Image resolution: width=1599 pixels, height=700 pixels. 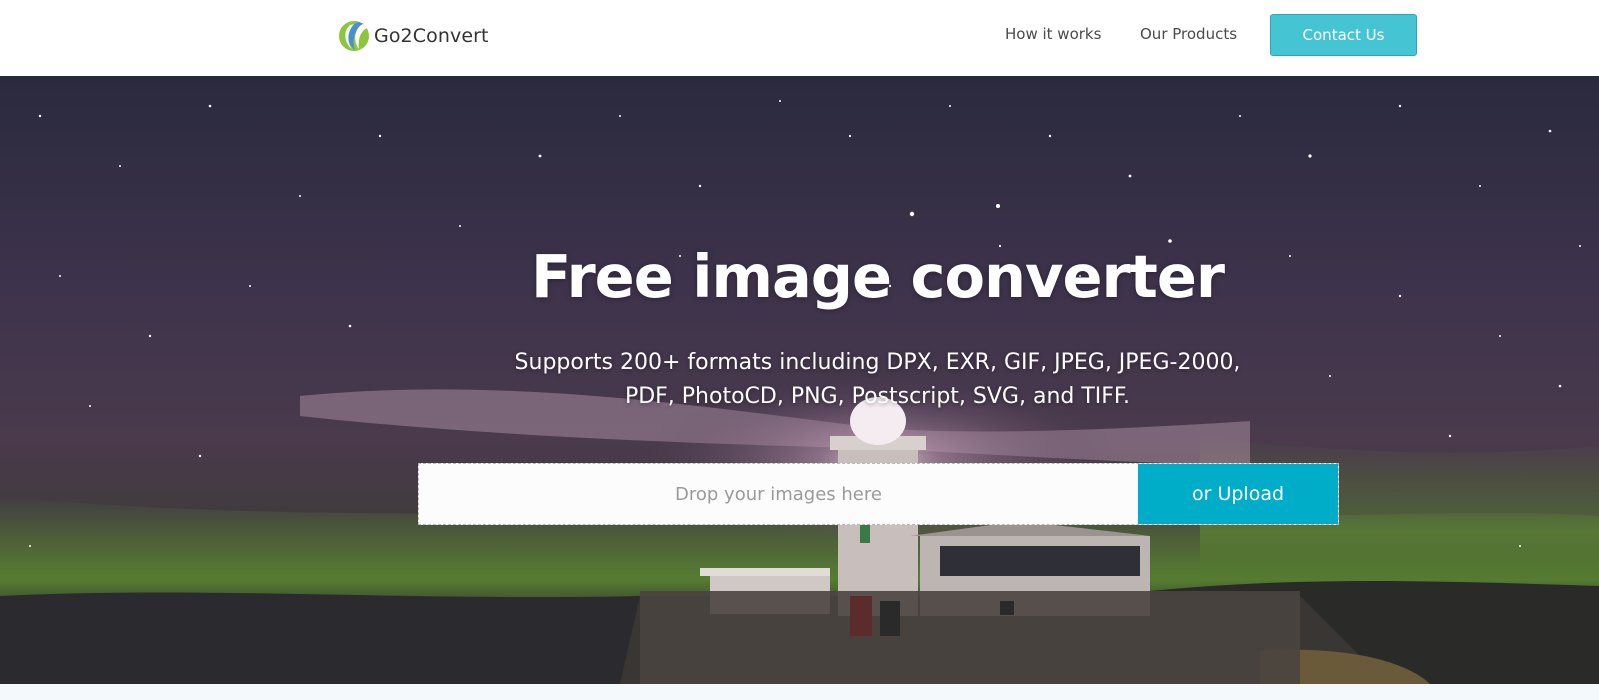 What do you see at coordinates (1188, 34) in the screenshot?
I see `nav-our-products: Our Products` at bounding box center [1188, 34].